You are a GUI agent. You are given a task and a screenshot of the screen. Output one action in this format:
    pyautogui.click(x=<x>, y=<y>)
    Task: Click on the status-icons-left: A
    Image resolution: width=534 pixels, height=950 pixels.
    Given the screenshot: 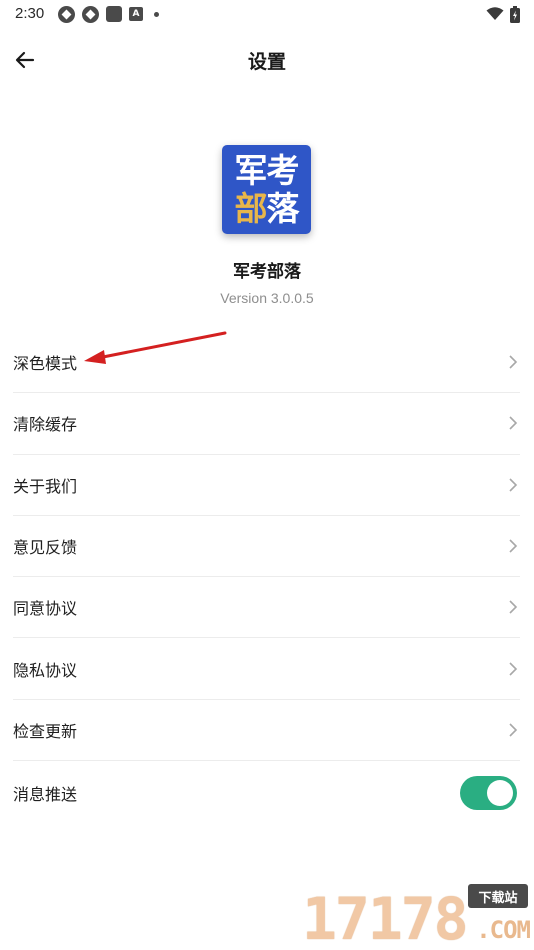 What is the action you would take?
    pyautogui.click(x=108, y=14)
    